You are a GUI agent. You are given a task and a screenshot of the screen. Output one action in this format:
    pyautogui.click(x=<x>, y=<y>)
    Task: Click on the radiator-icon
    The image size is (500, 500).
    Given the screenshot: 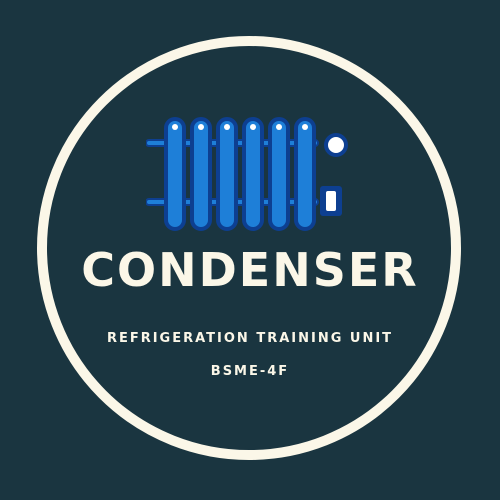 What is the action you would take?
    pyautogui.click(x=250, y=174)
    